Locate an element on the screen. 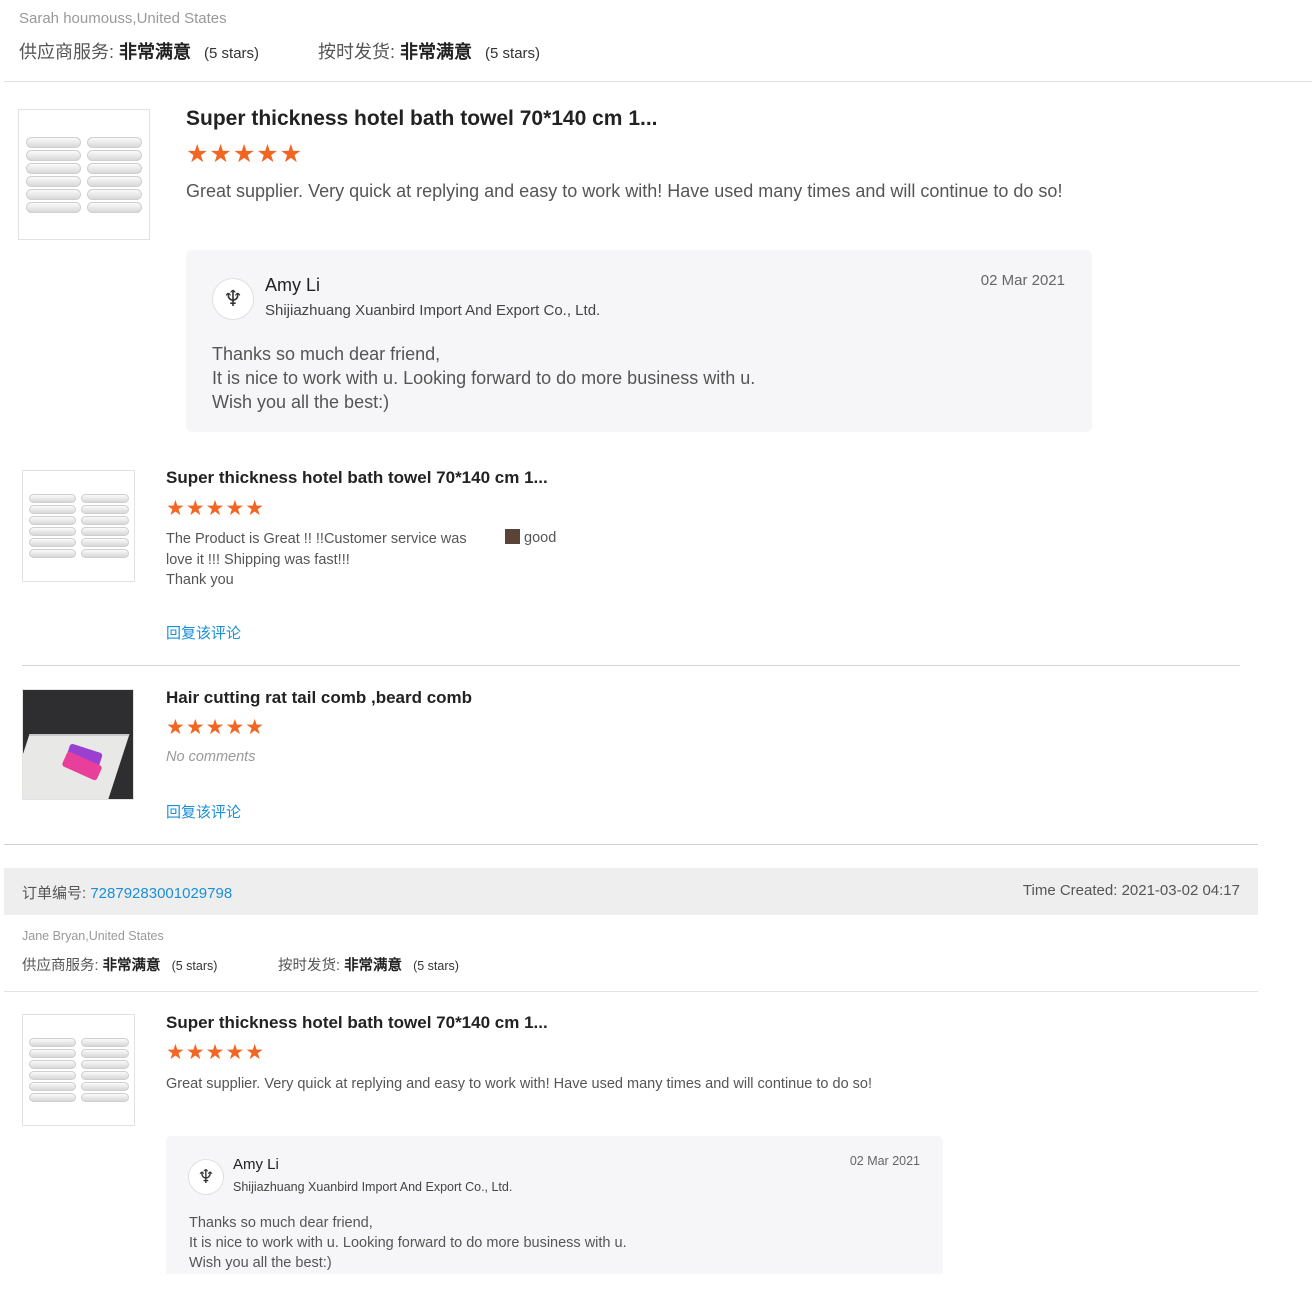 This screenshot has height=1310, width=1312. product-attribute: good is located at coordinates (530, 537).